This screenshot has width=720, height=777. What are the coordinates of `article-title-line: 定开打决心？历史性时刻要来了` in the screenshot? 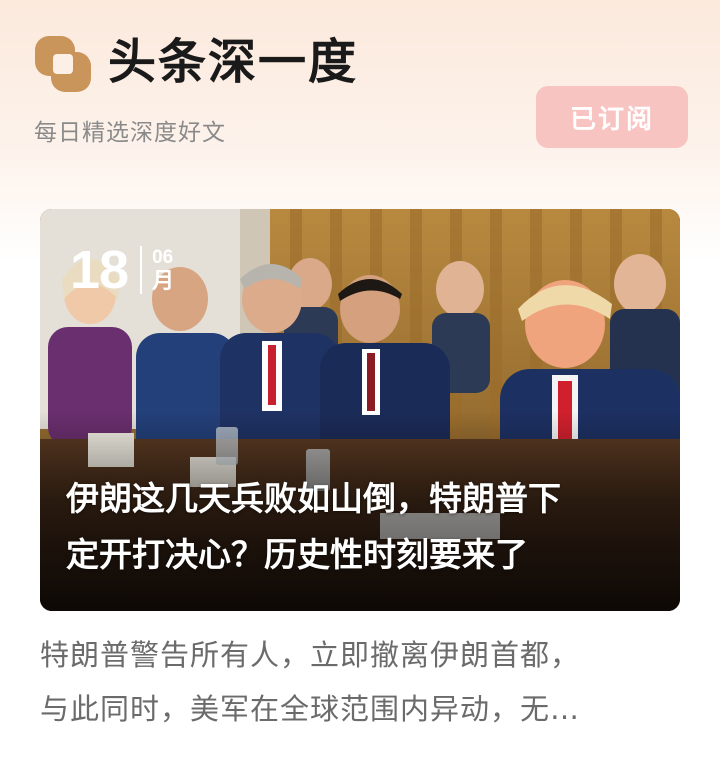 It's located at (297, 554).